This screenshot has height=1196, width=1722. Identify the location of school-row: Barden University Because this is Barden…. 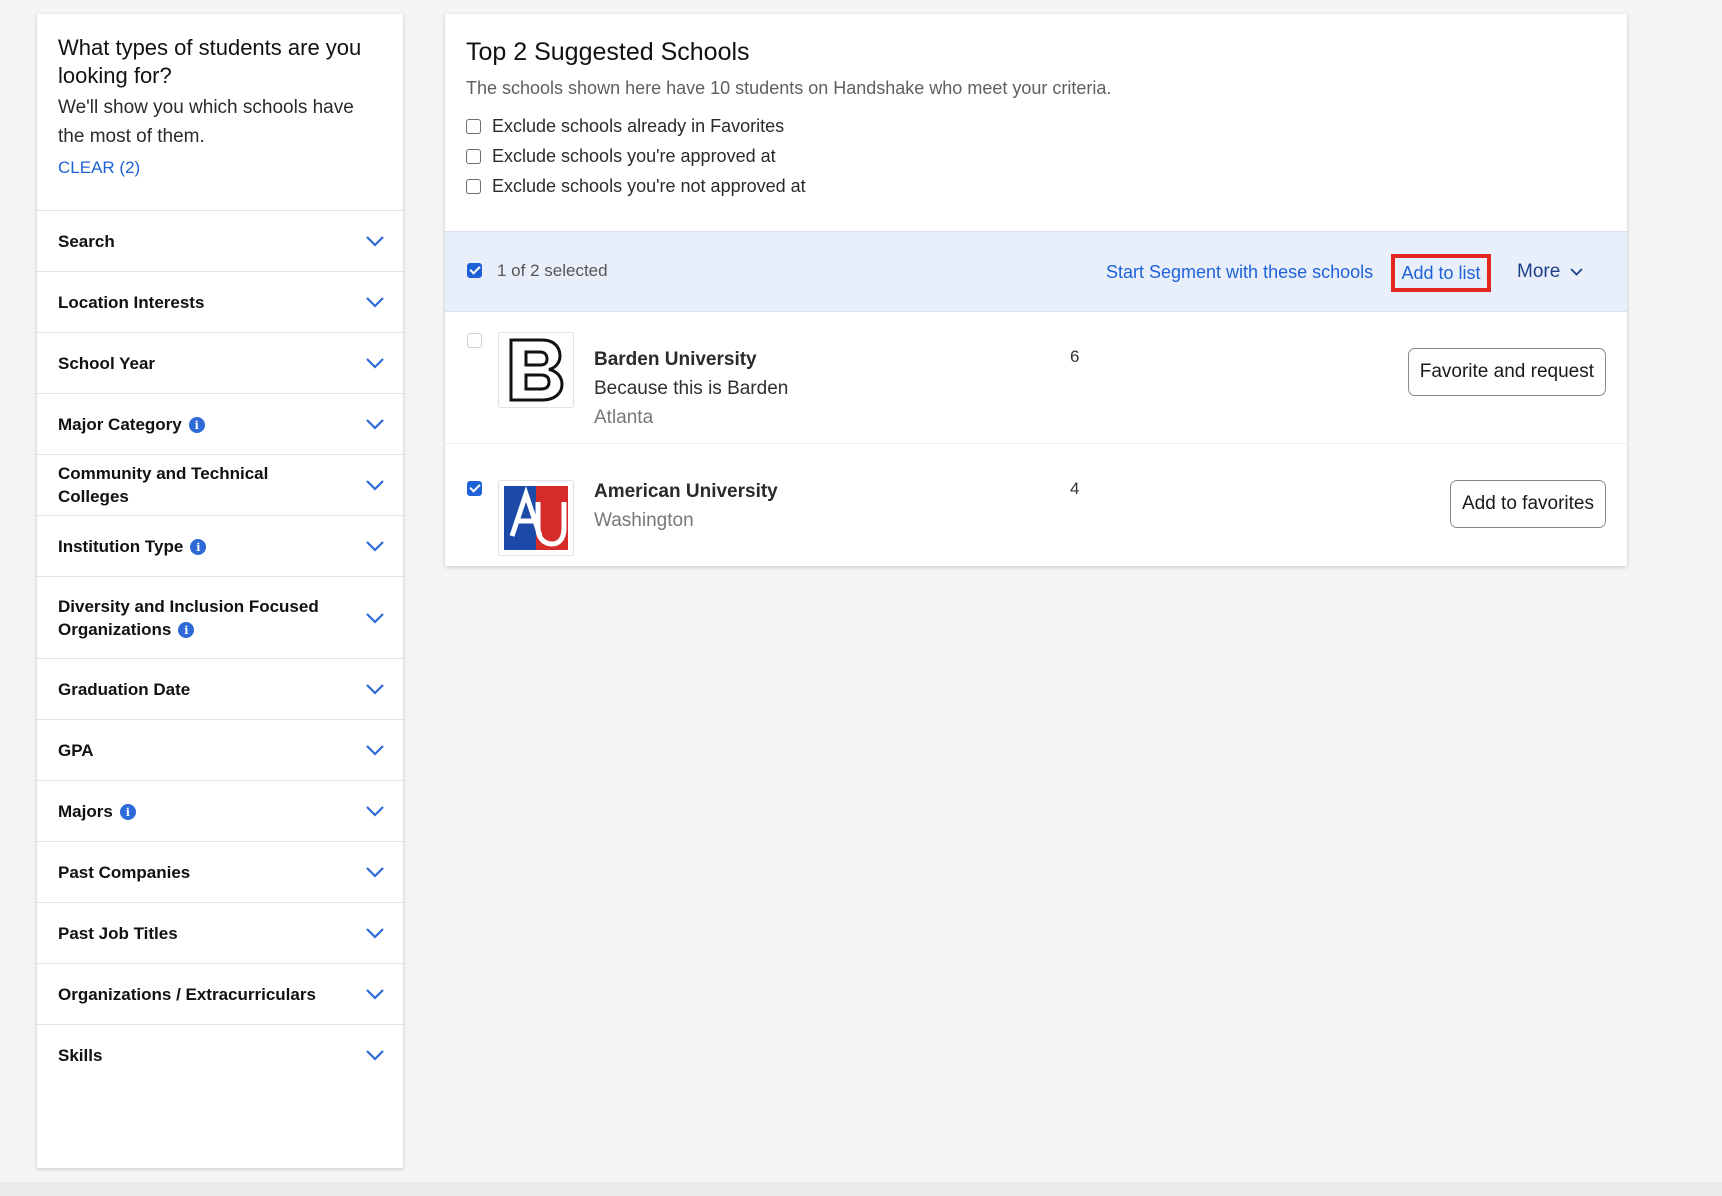
(1036, 372).